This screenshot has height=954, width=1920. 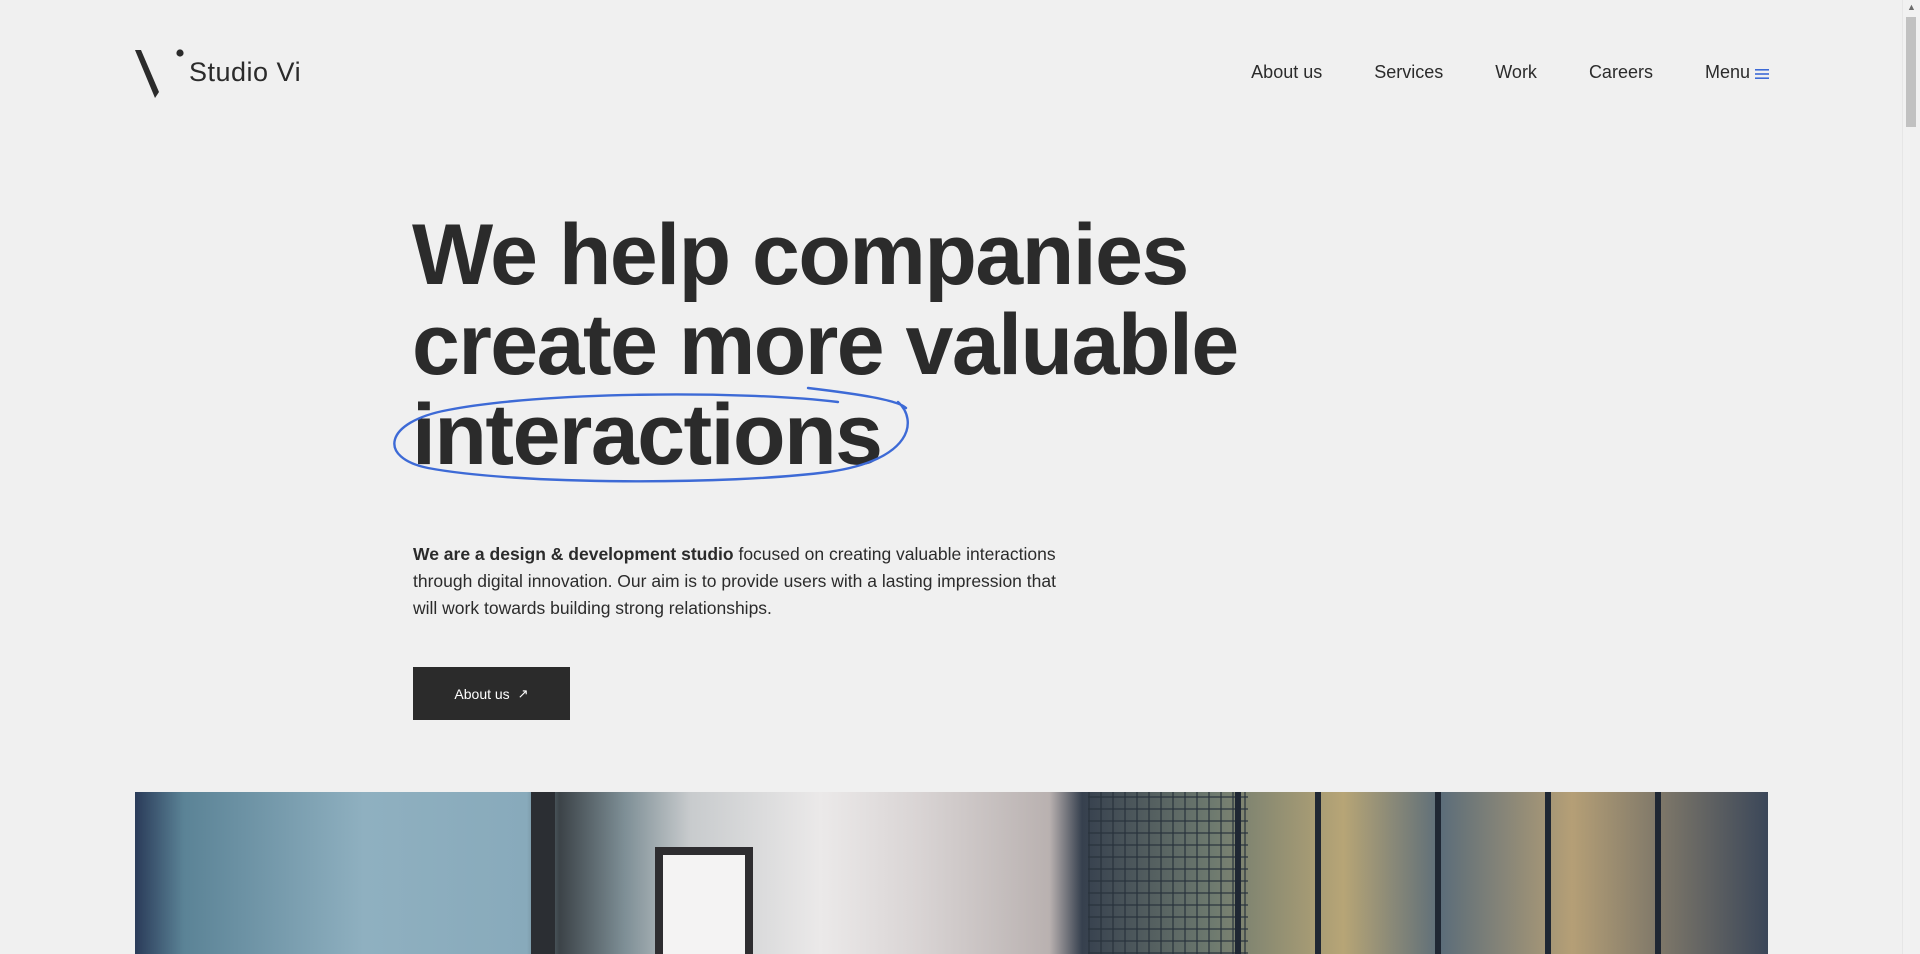 I want to click on scrollbar-thumb, so click(x=1911, y=72).